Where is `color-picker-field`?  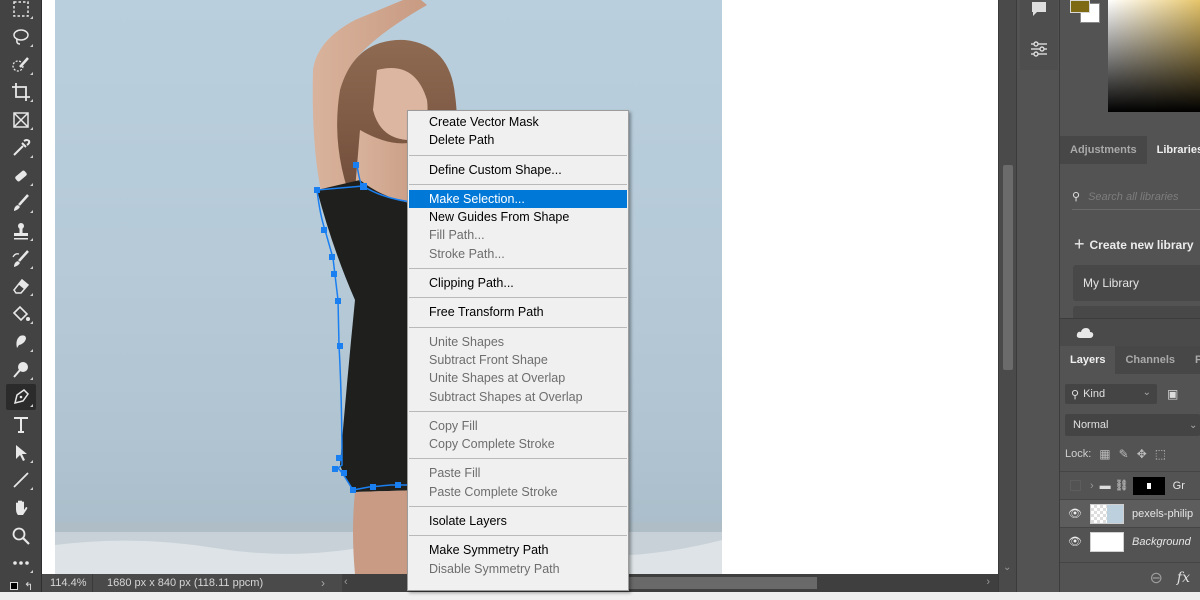
color-picker-field is located at coordinates (1154, 56).